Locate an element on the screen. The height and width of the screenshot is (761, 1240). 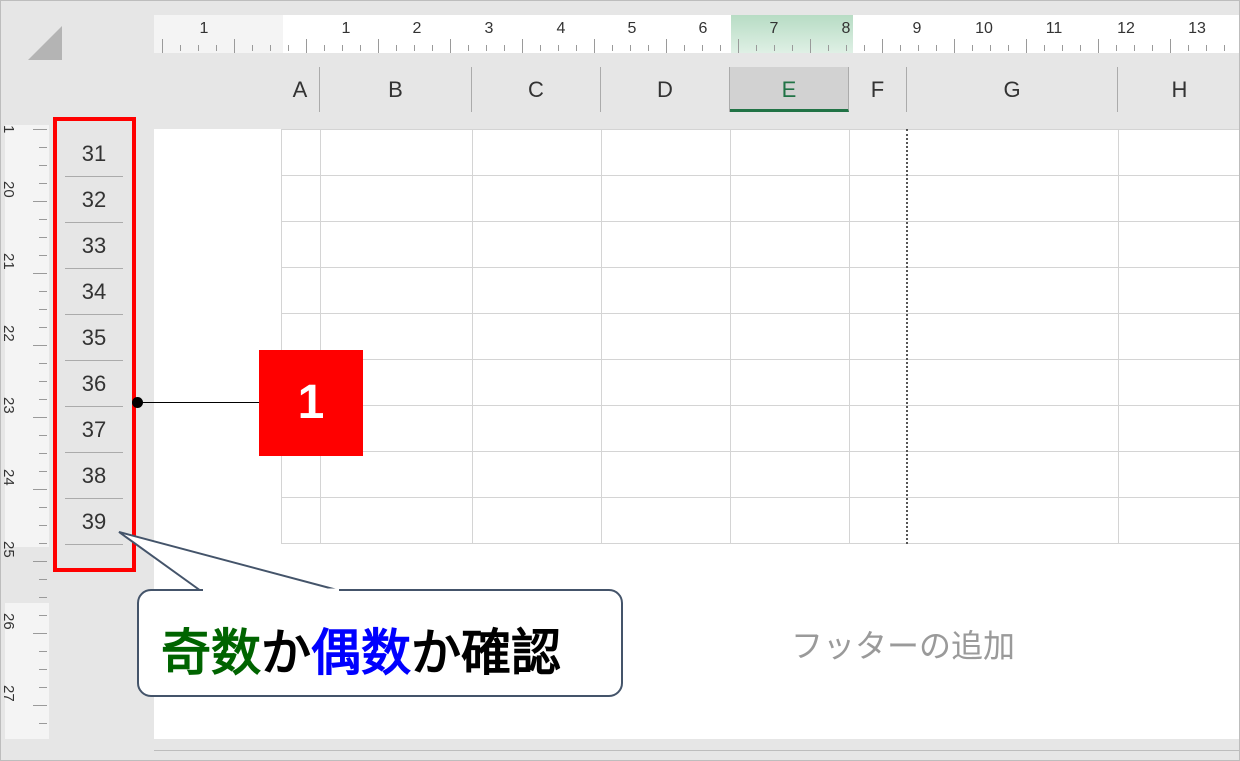
ruler-label: 24 is located at coordinates (8, 477).